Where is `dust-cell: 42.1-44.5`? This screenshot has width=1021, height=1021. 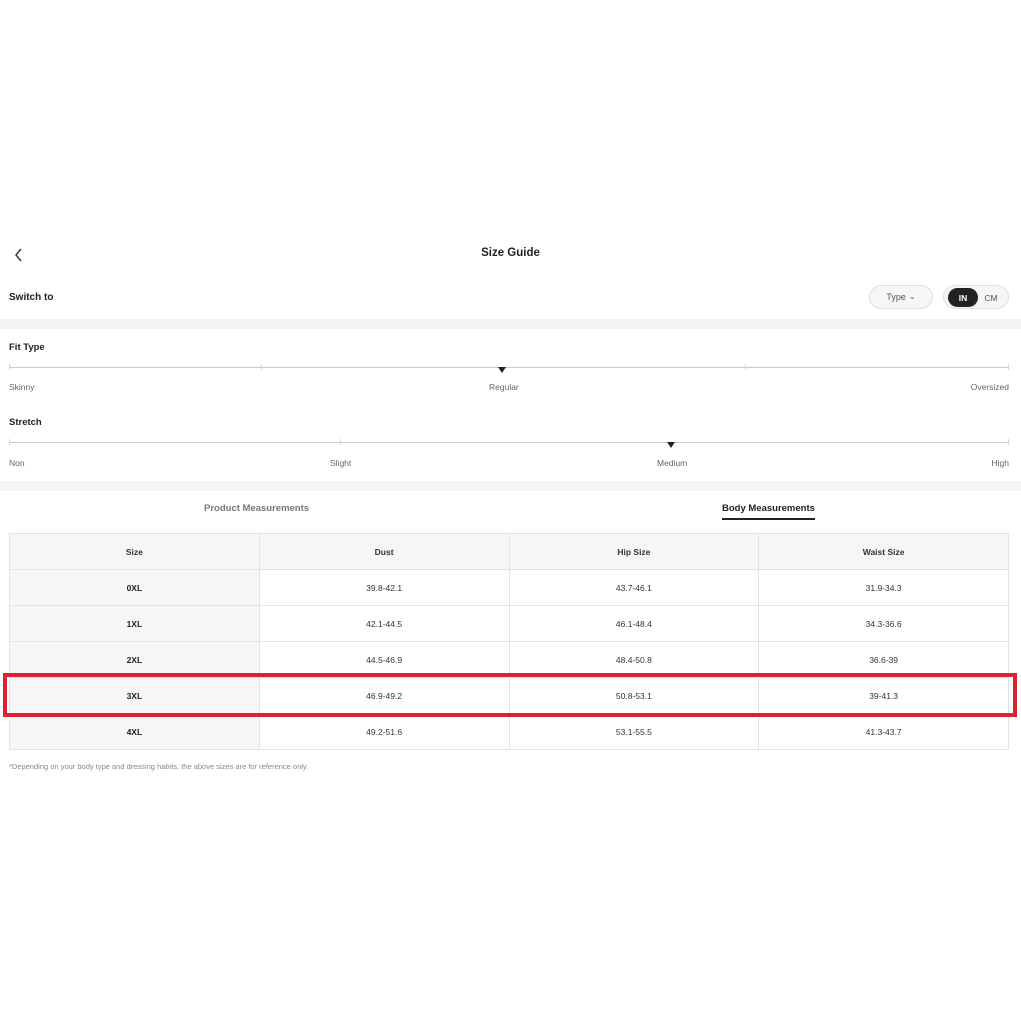
dust-cell: 42.1-44.5 is located at coordinates (384, 623).